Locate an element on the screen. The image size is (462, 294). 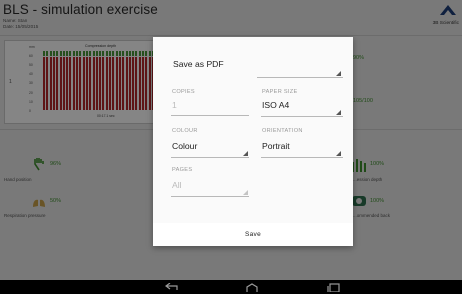
back-icon is located at coordinates (171, 287).